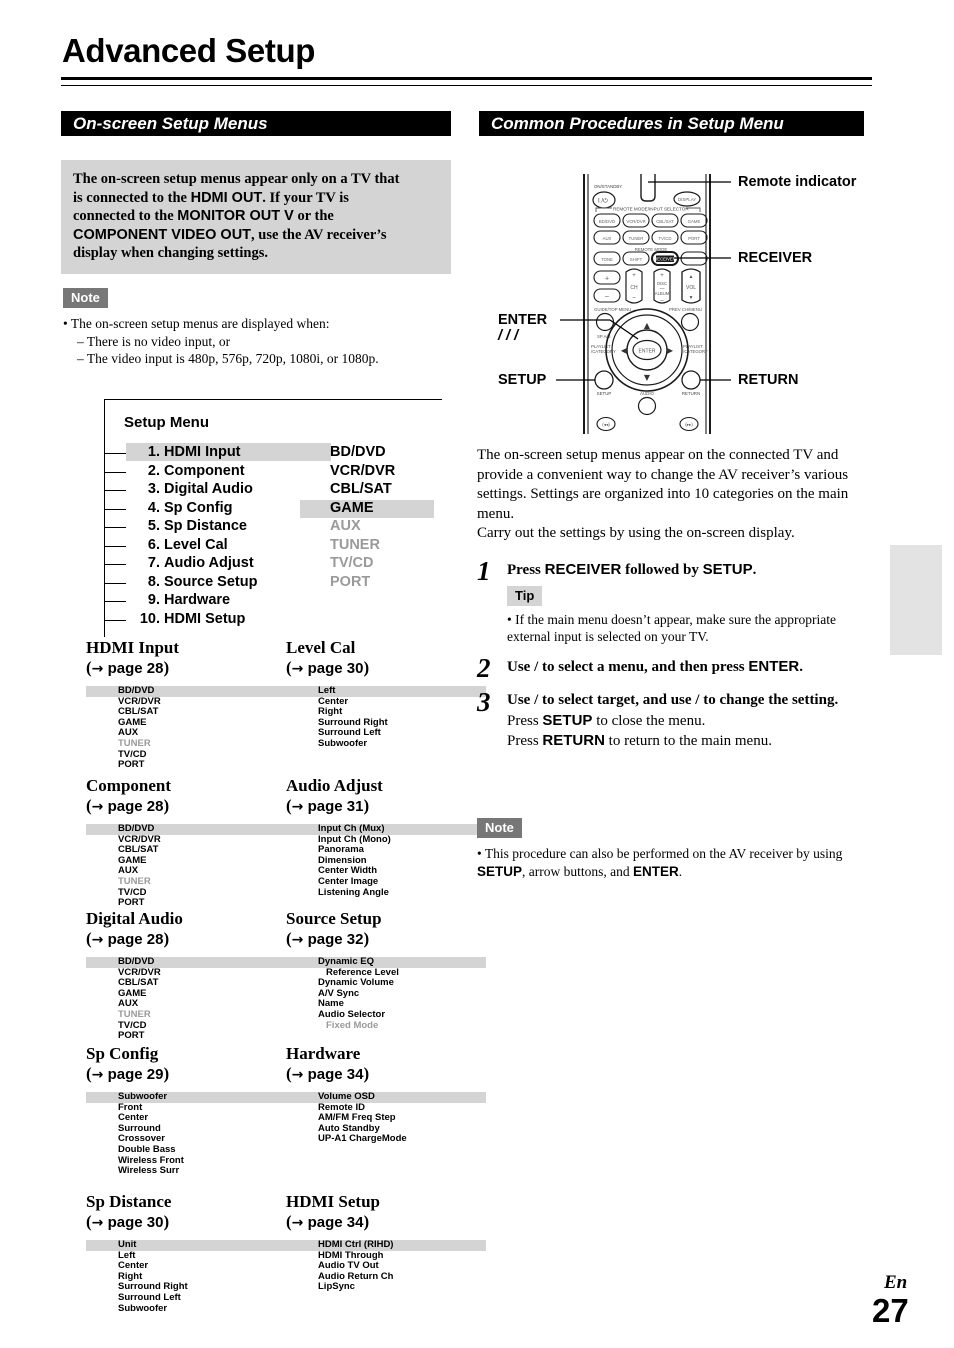 This screenshot has width=954, height=1348. Describe the element at coordinates (390, 527) in the screenshot. I see `source-item-aux: AUX` at that location.